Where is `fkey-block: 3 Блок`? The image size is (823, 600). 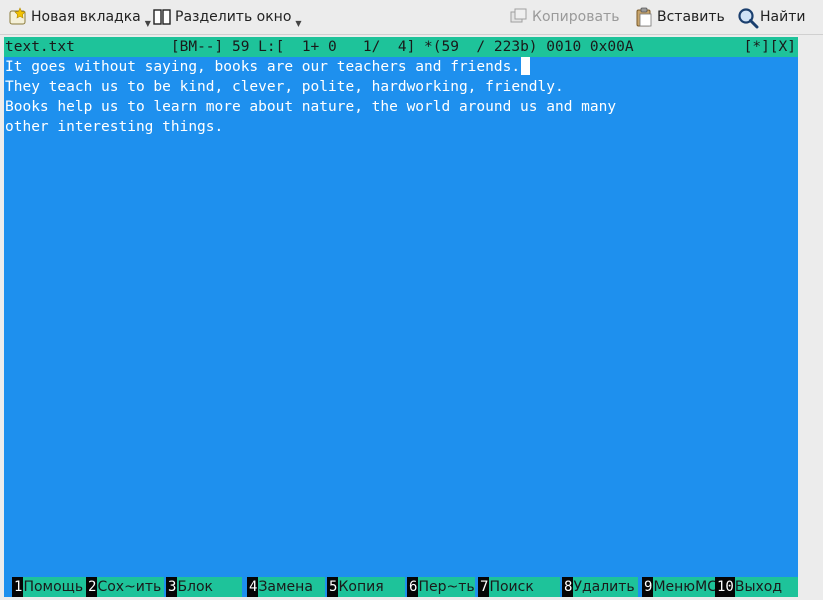 fkey-block: 3 Блок is located at coordinates (204, 587).